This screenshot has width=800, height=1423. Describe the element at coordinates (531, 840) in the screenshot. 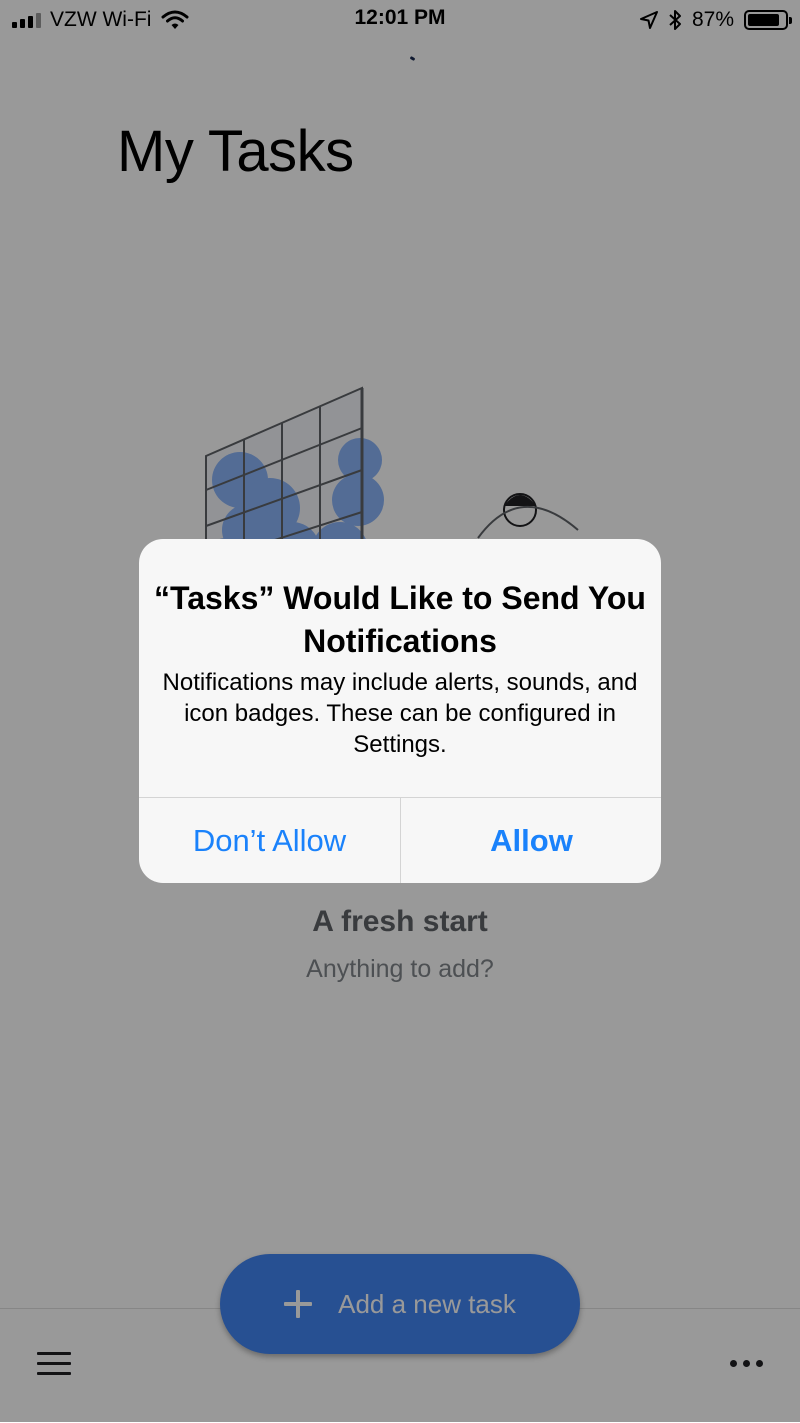

I see `allow-button: Allow` at that location.